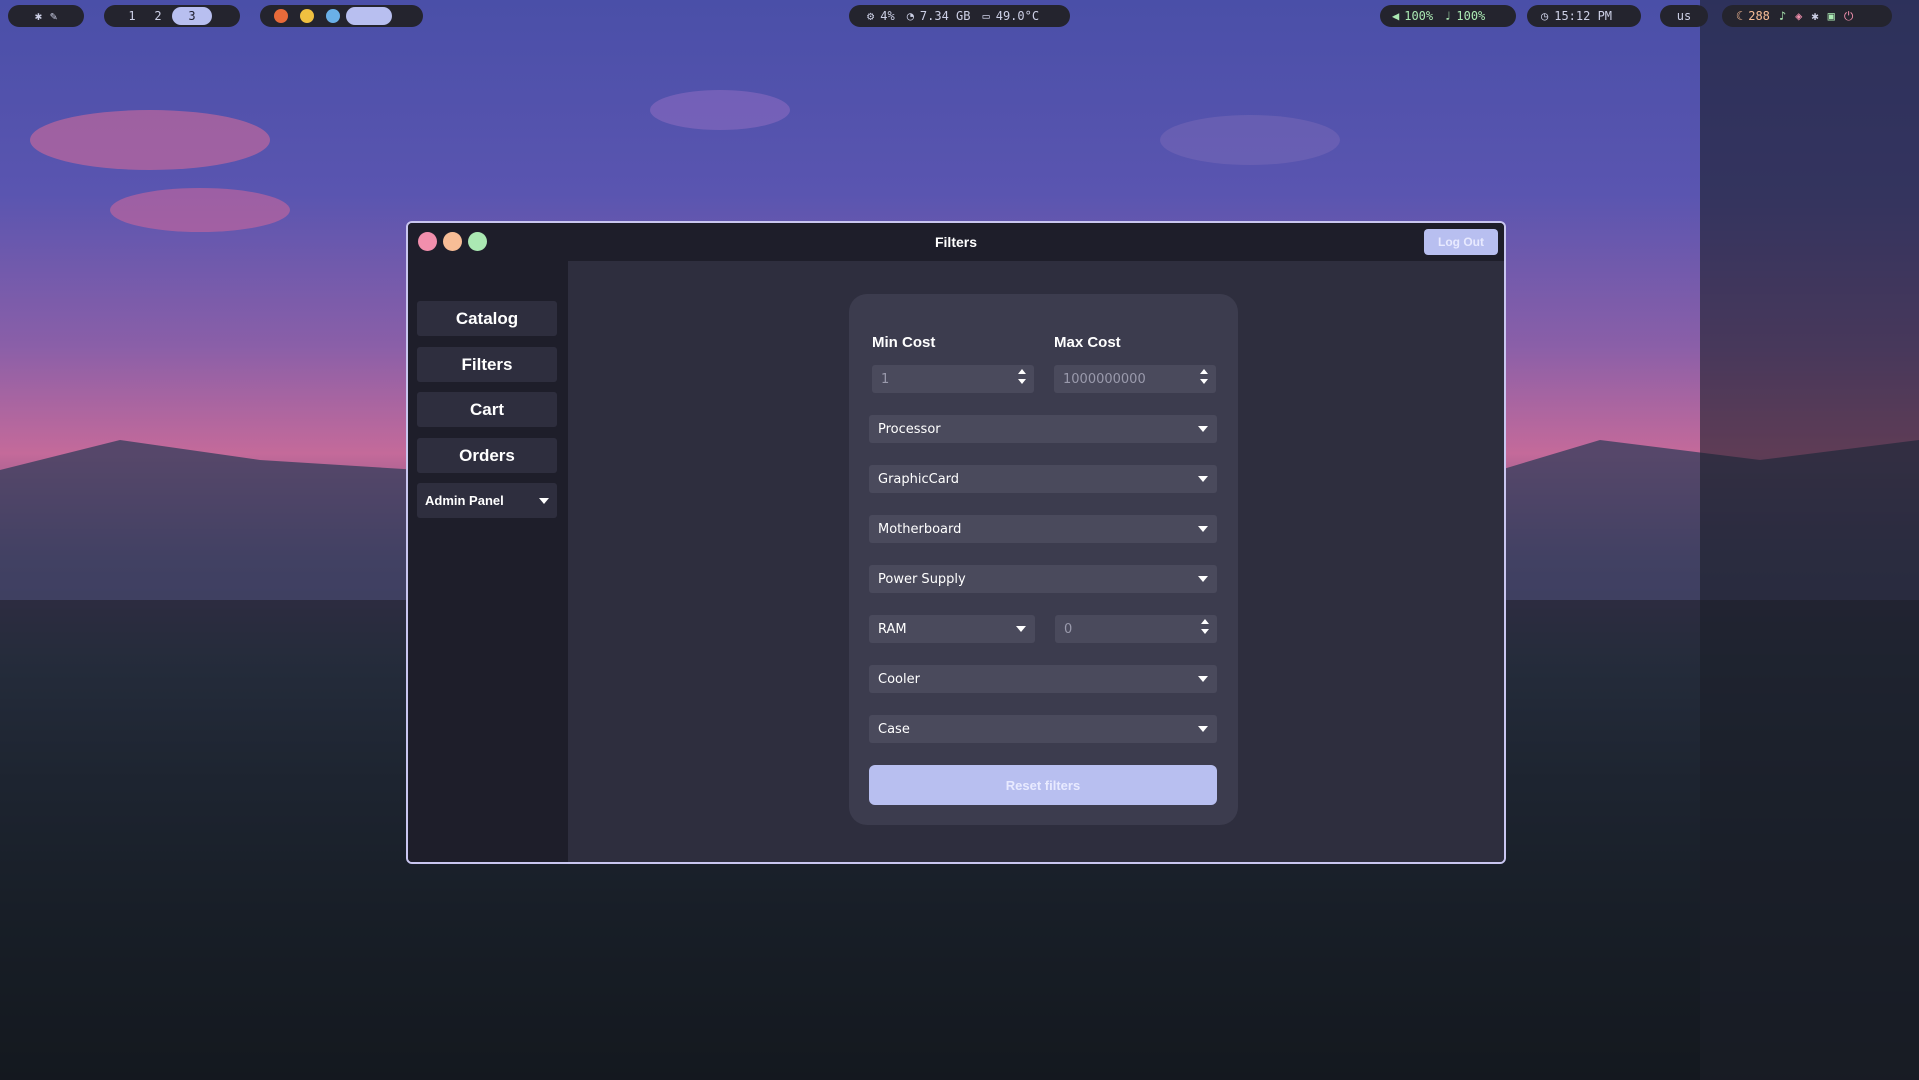 The height and width of the screenshot is (1080, 1919). I want to click on memory-usage: 7.34 GB, so click(945, 16).